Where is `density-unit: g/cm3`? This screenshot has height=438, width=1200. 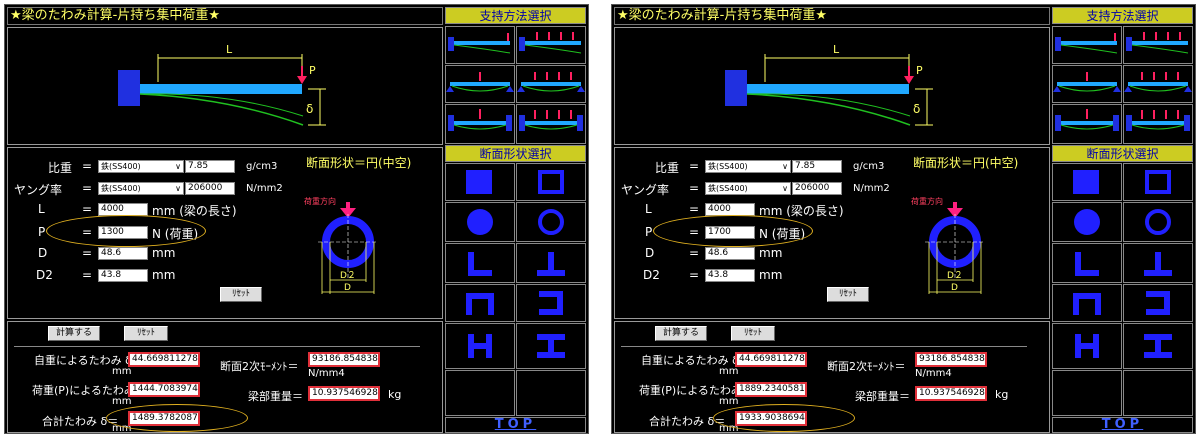
density-unit: g/cm3 is located at coordinates (262, 166).